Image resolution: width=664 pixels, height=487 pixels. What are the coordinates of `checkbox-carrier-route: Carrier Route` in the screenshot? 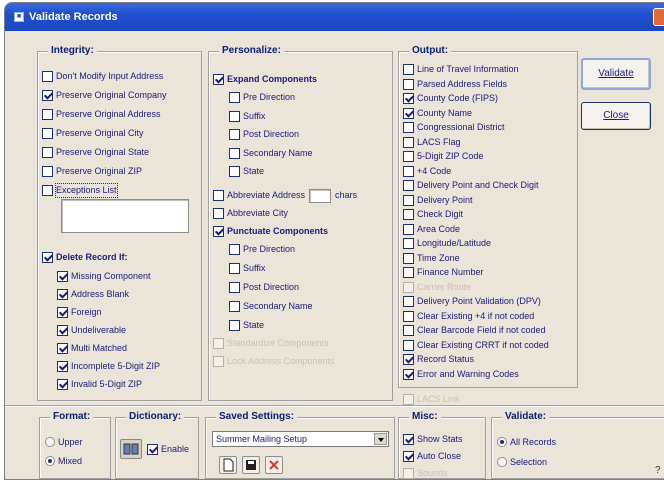 It's located at (437, 287).